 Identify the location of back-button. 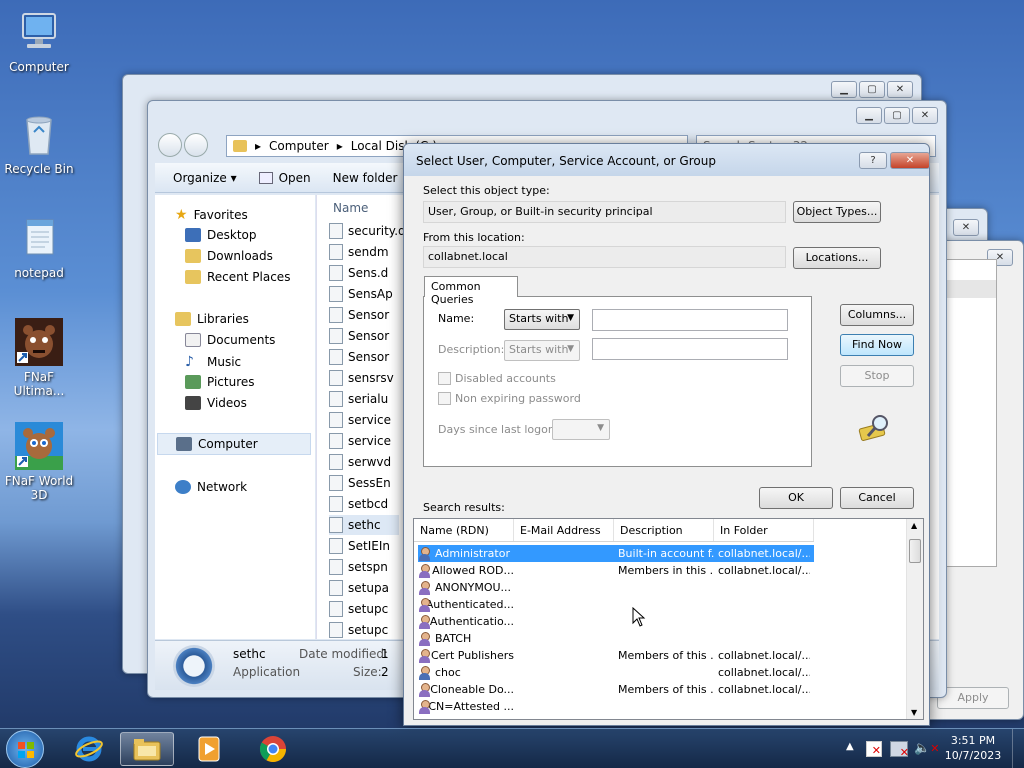
(170, 145).